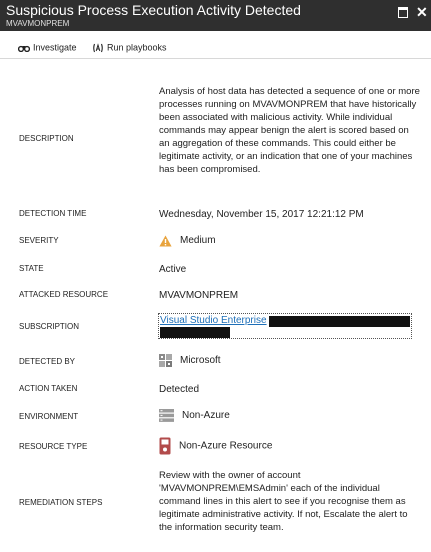  What do you see at coordinates (61, 502) in the screenshot?
I see `remediation-steps-label: REMEDIATION STEPS` at bounding box center [61, 502].